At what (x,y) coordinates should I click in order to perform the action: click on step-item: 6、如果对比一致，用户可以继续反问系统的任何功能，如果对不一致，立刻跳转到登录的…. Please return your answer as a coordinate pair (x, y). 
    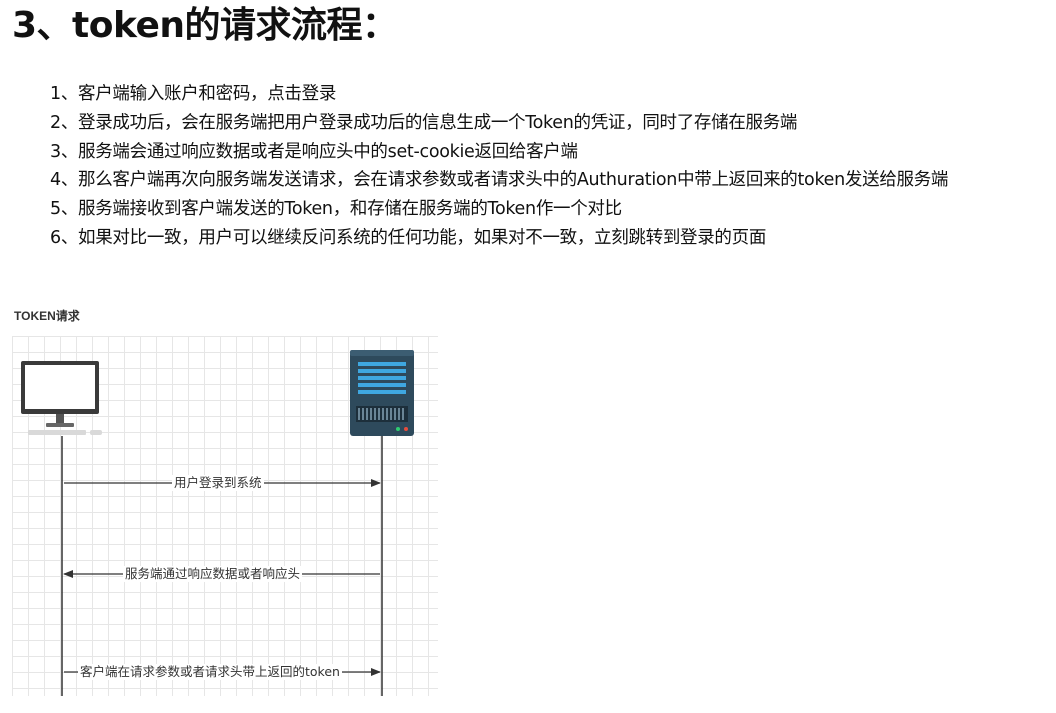
    Looking at the image, I should click on (408, 237).